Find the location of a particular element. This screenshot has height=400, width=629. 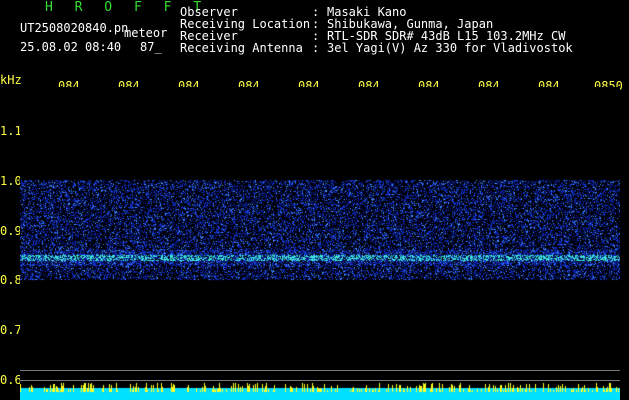

y-axis-unit: kHz is located at coordinates (11, 80).